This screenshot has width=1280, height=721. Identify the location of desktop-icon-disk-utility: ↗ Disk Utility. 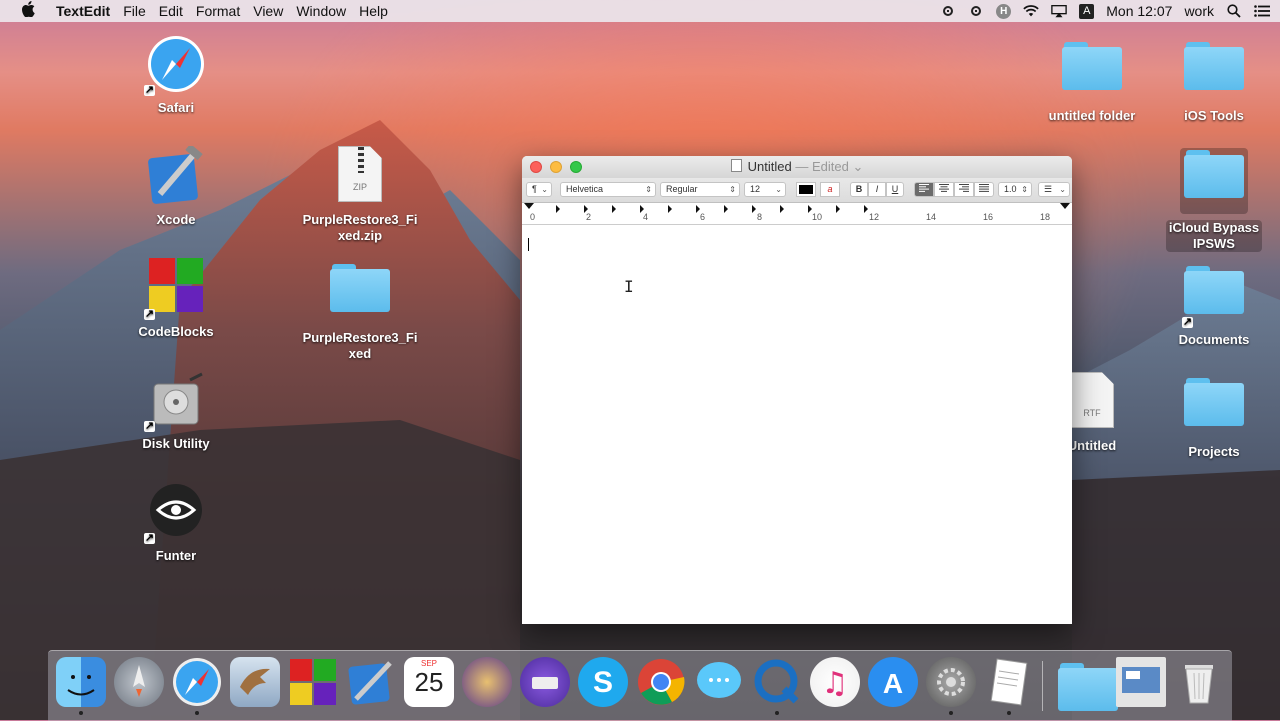
(176, 411).